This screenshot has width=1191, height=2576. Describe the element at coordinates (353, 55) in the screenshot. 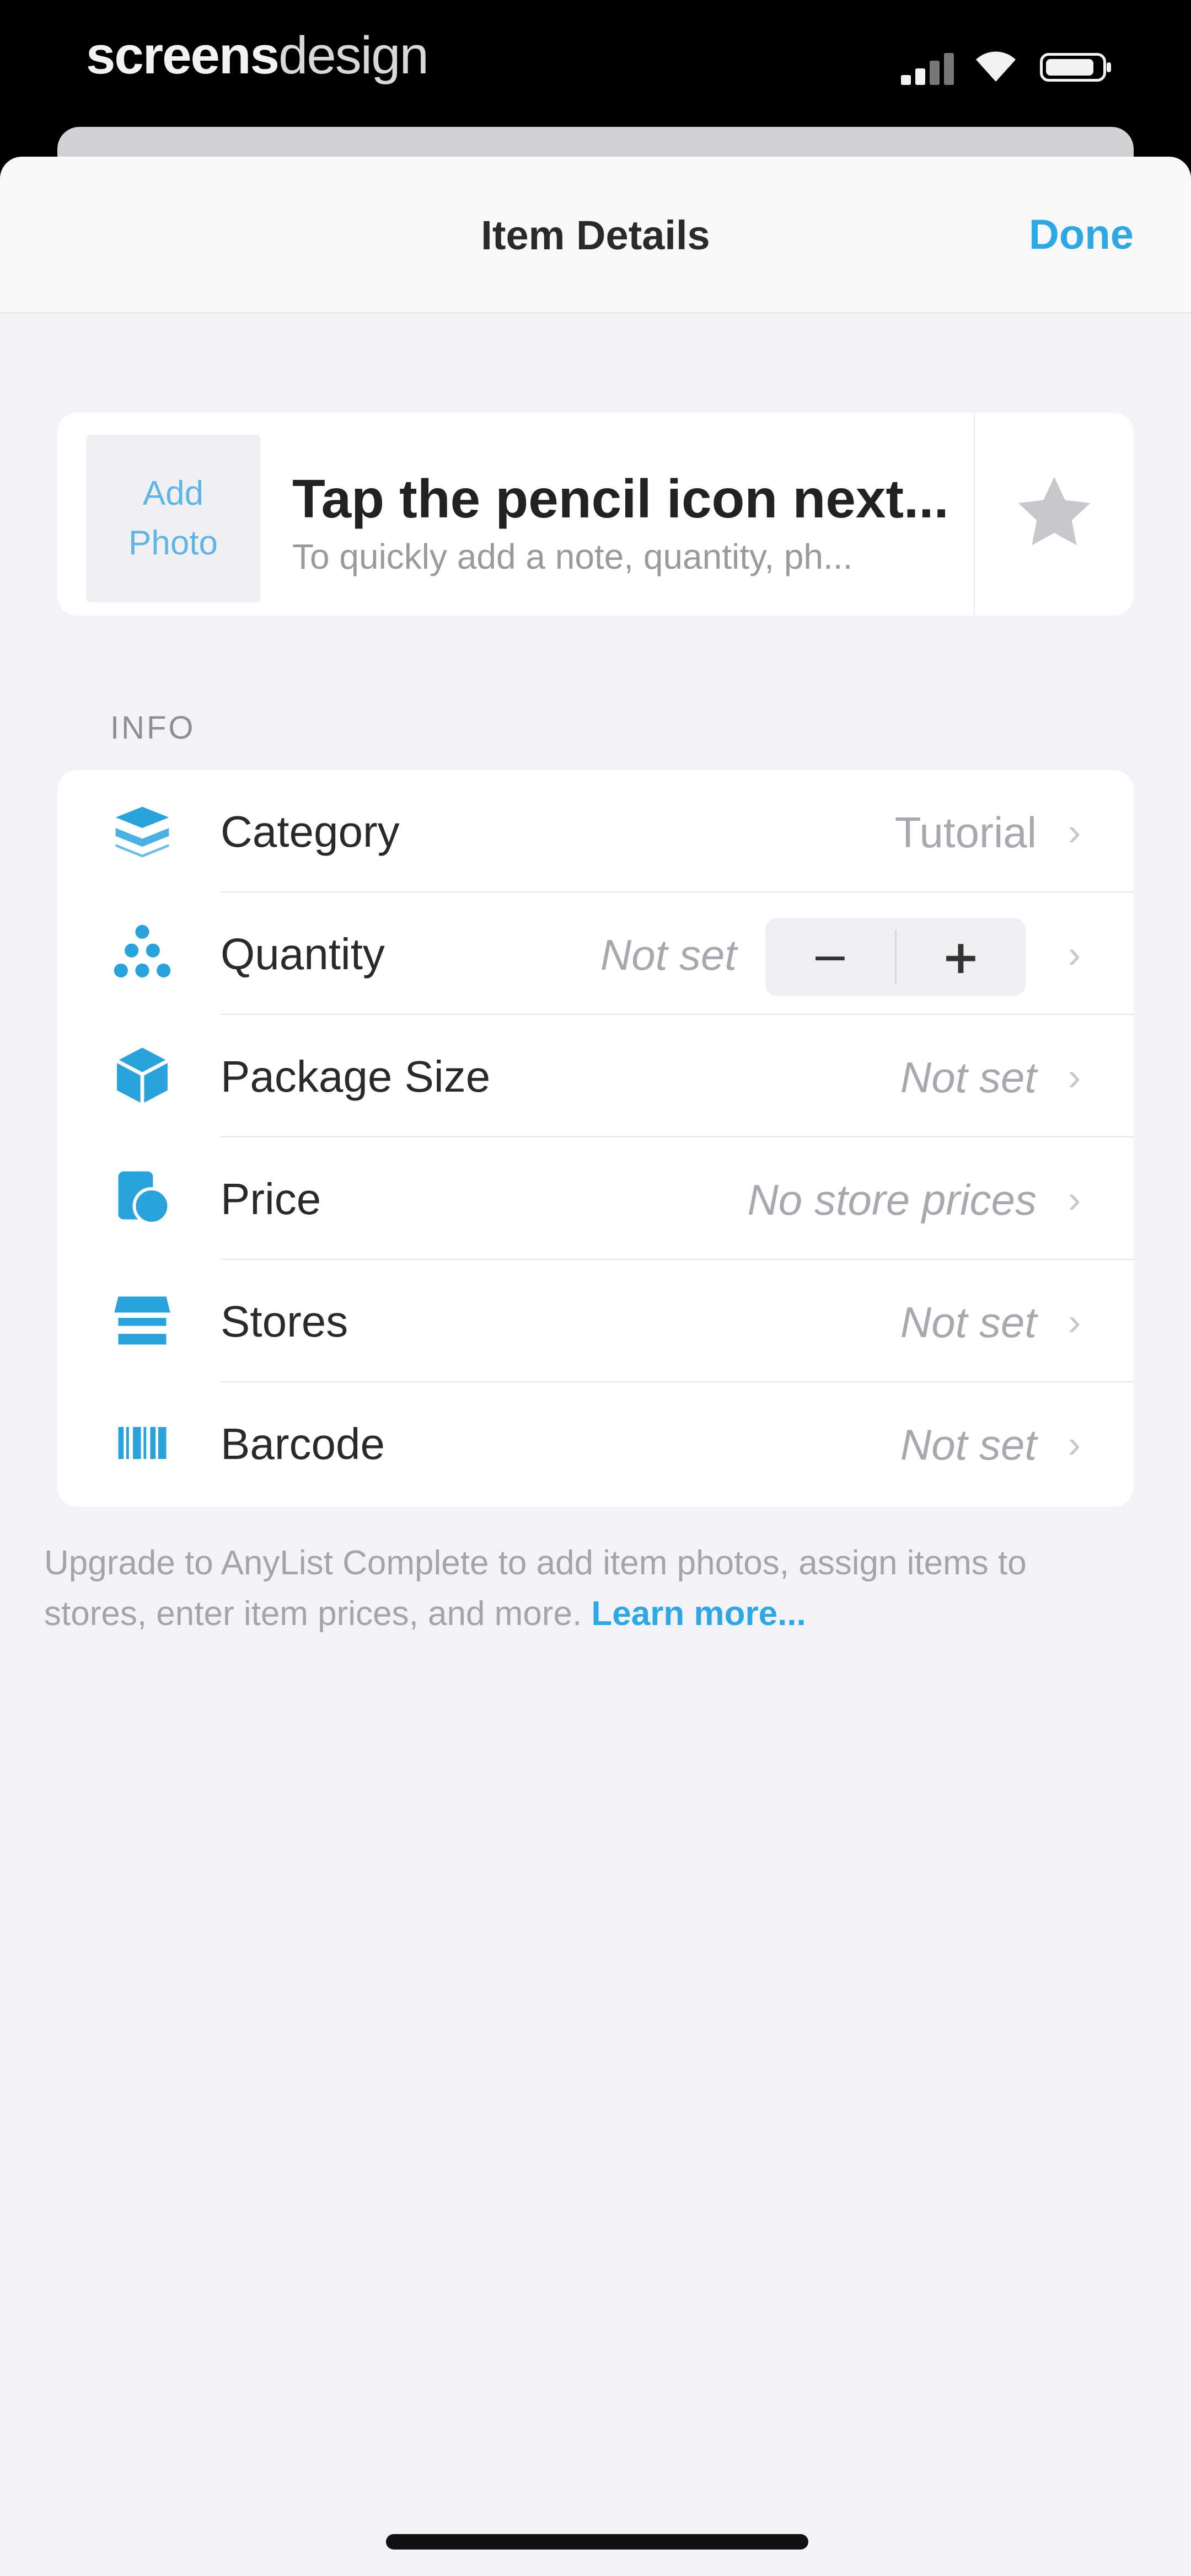

I see `brand-light: design` at that location.